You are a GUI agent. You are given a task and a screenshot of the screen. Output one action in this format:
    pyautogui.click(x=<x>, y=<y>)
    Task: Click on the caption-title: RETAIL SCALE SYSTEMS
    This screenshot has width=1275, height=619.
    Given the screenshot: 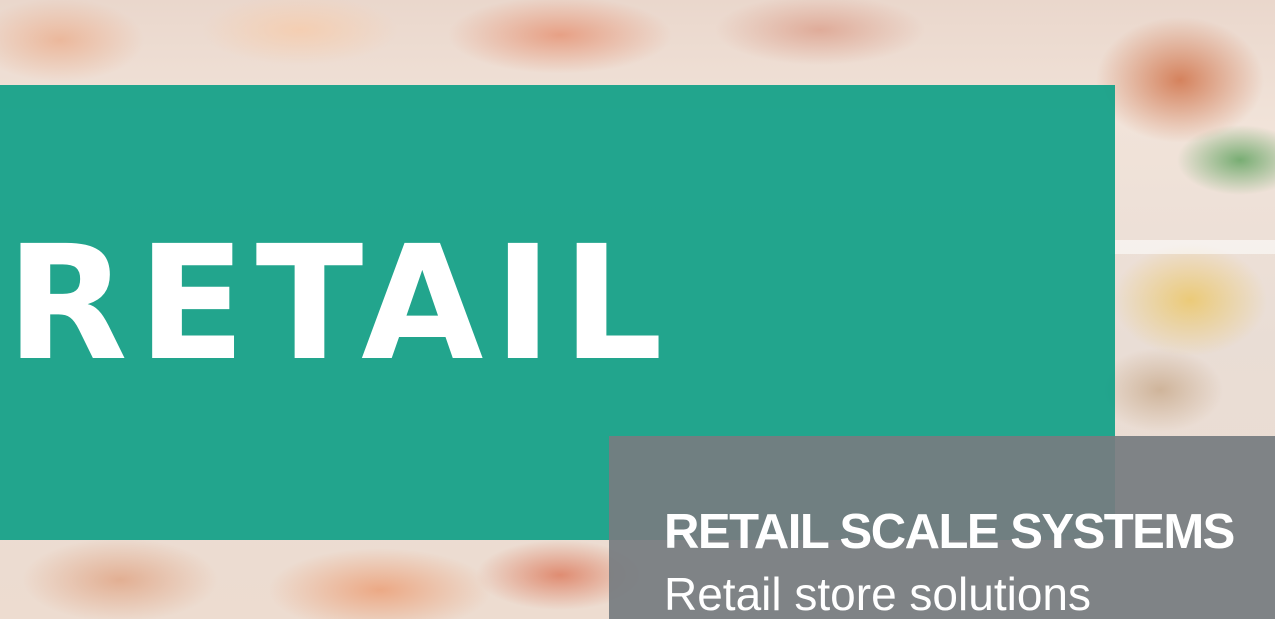 What is the action you would take?
    pyautogui.click(x=949, y=532)
    